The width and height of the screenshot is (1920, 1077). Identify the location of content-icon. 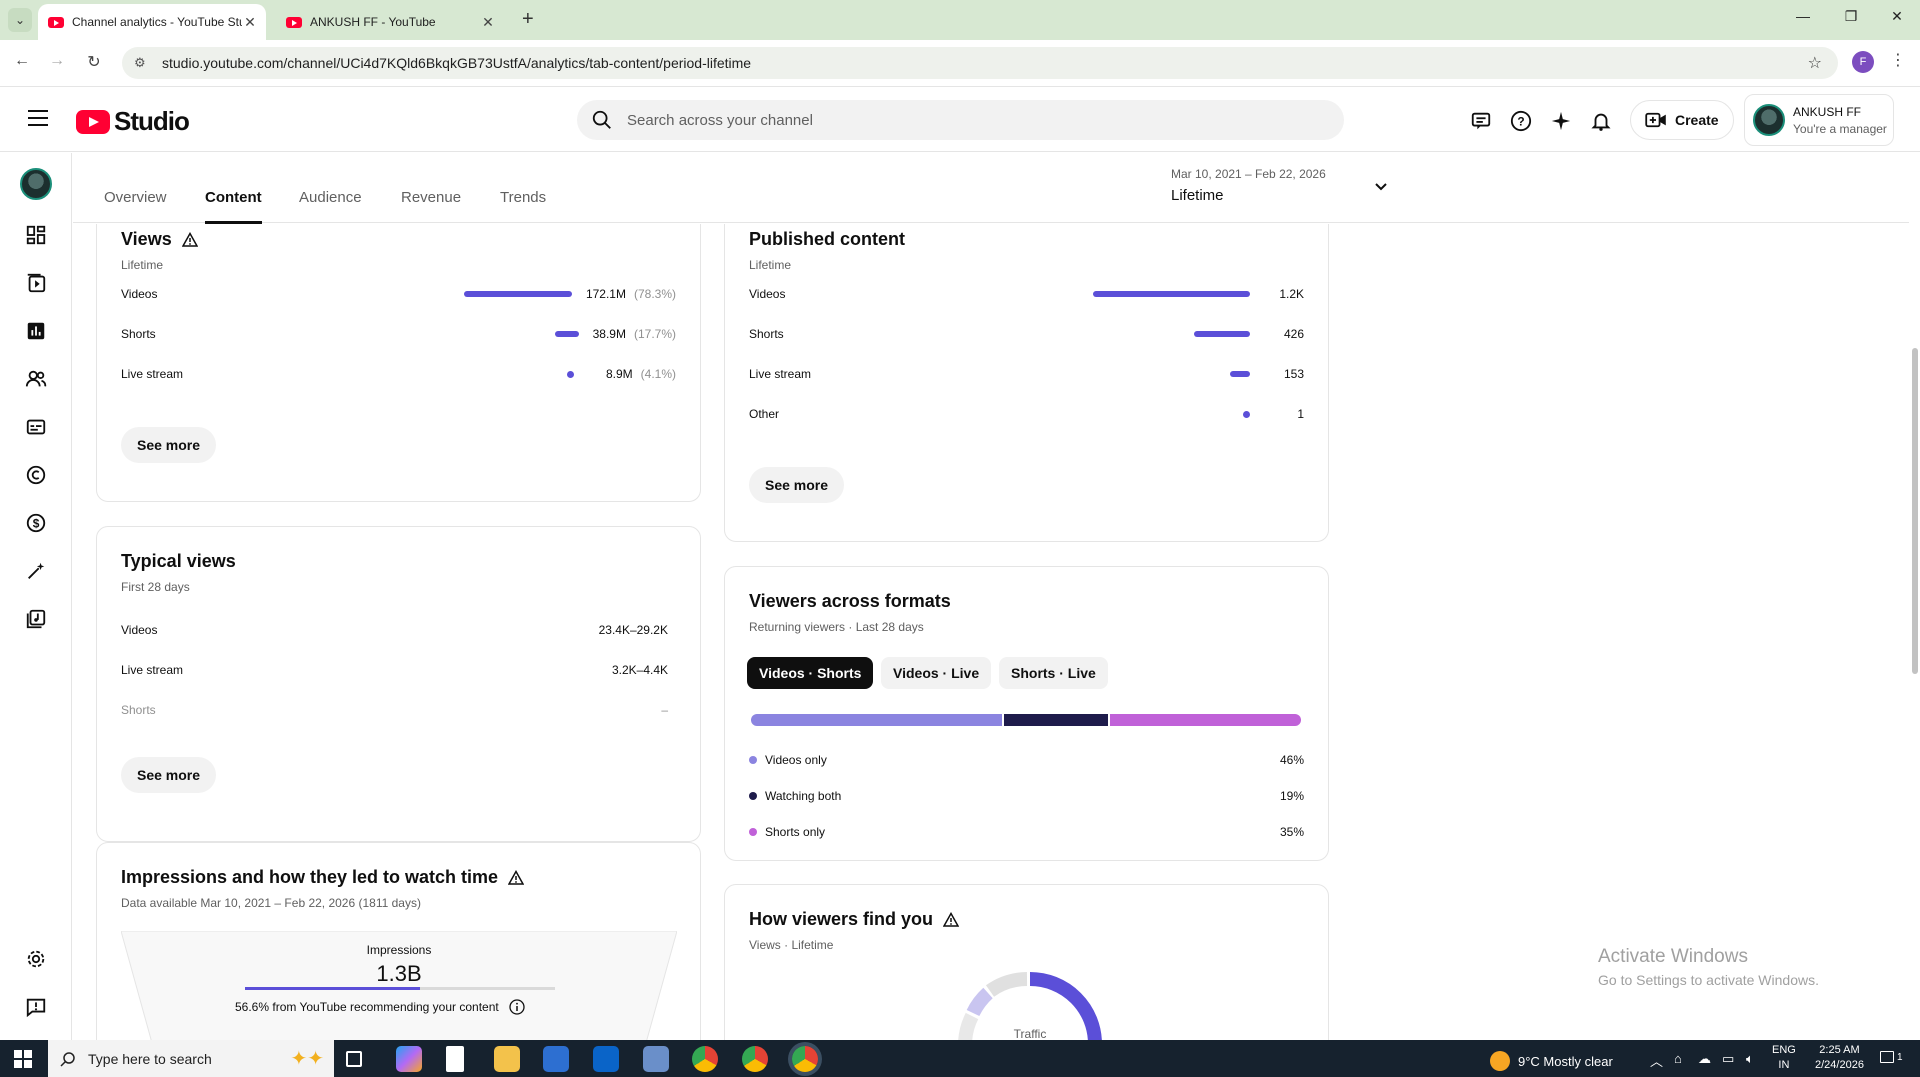
(36, 283).